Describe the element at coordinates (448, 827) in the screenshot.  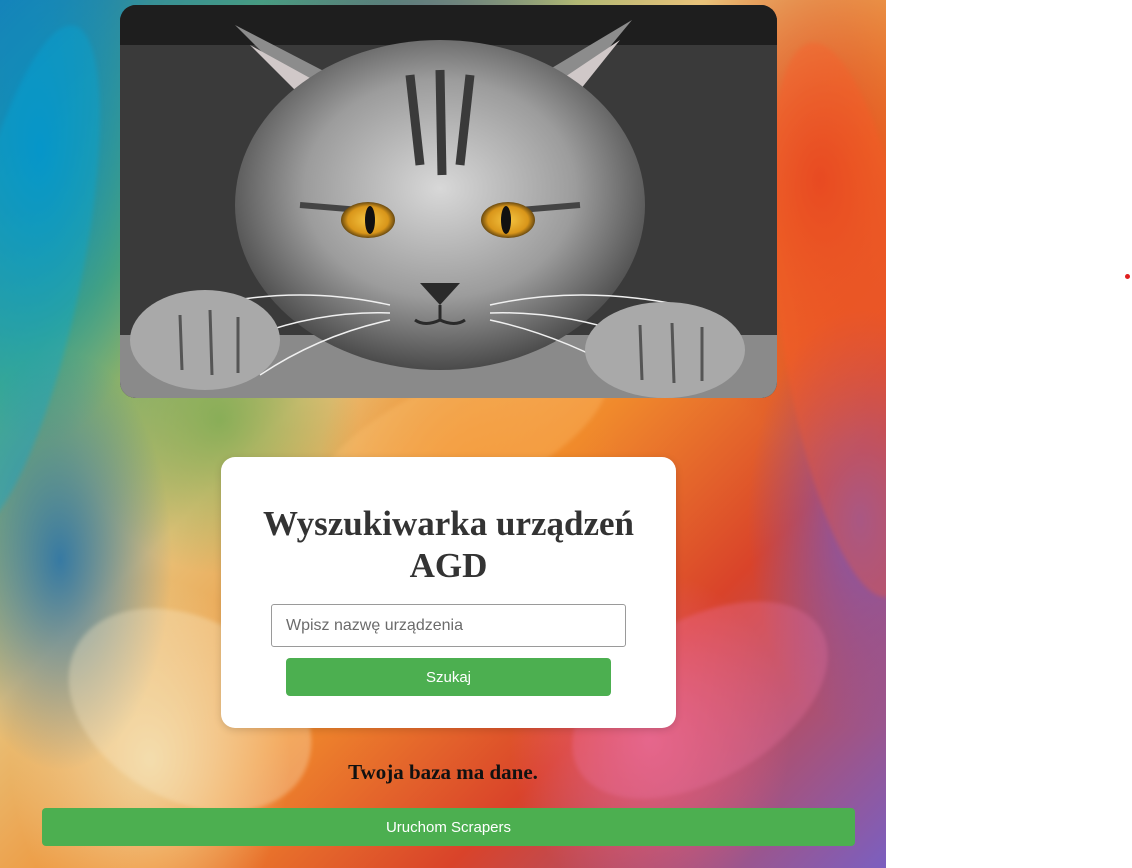
I see `run-scrapers-button: Uruchom Scrapers` at that location.